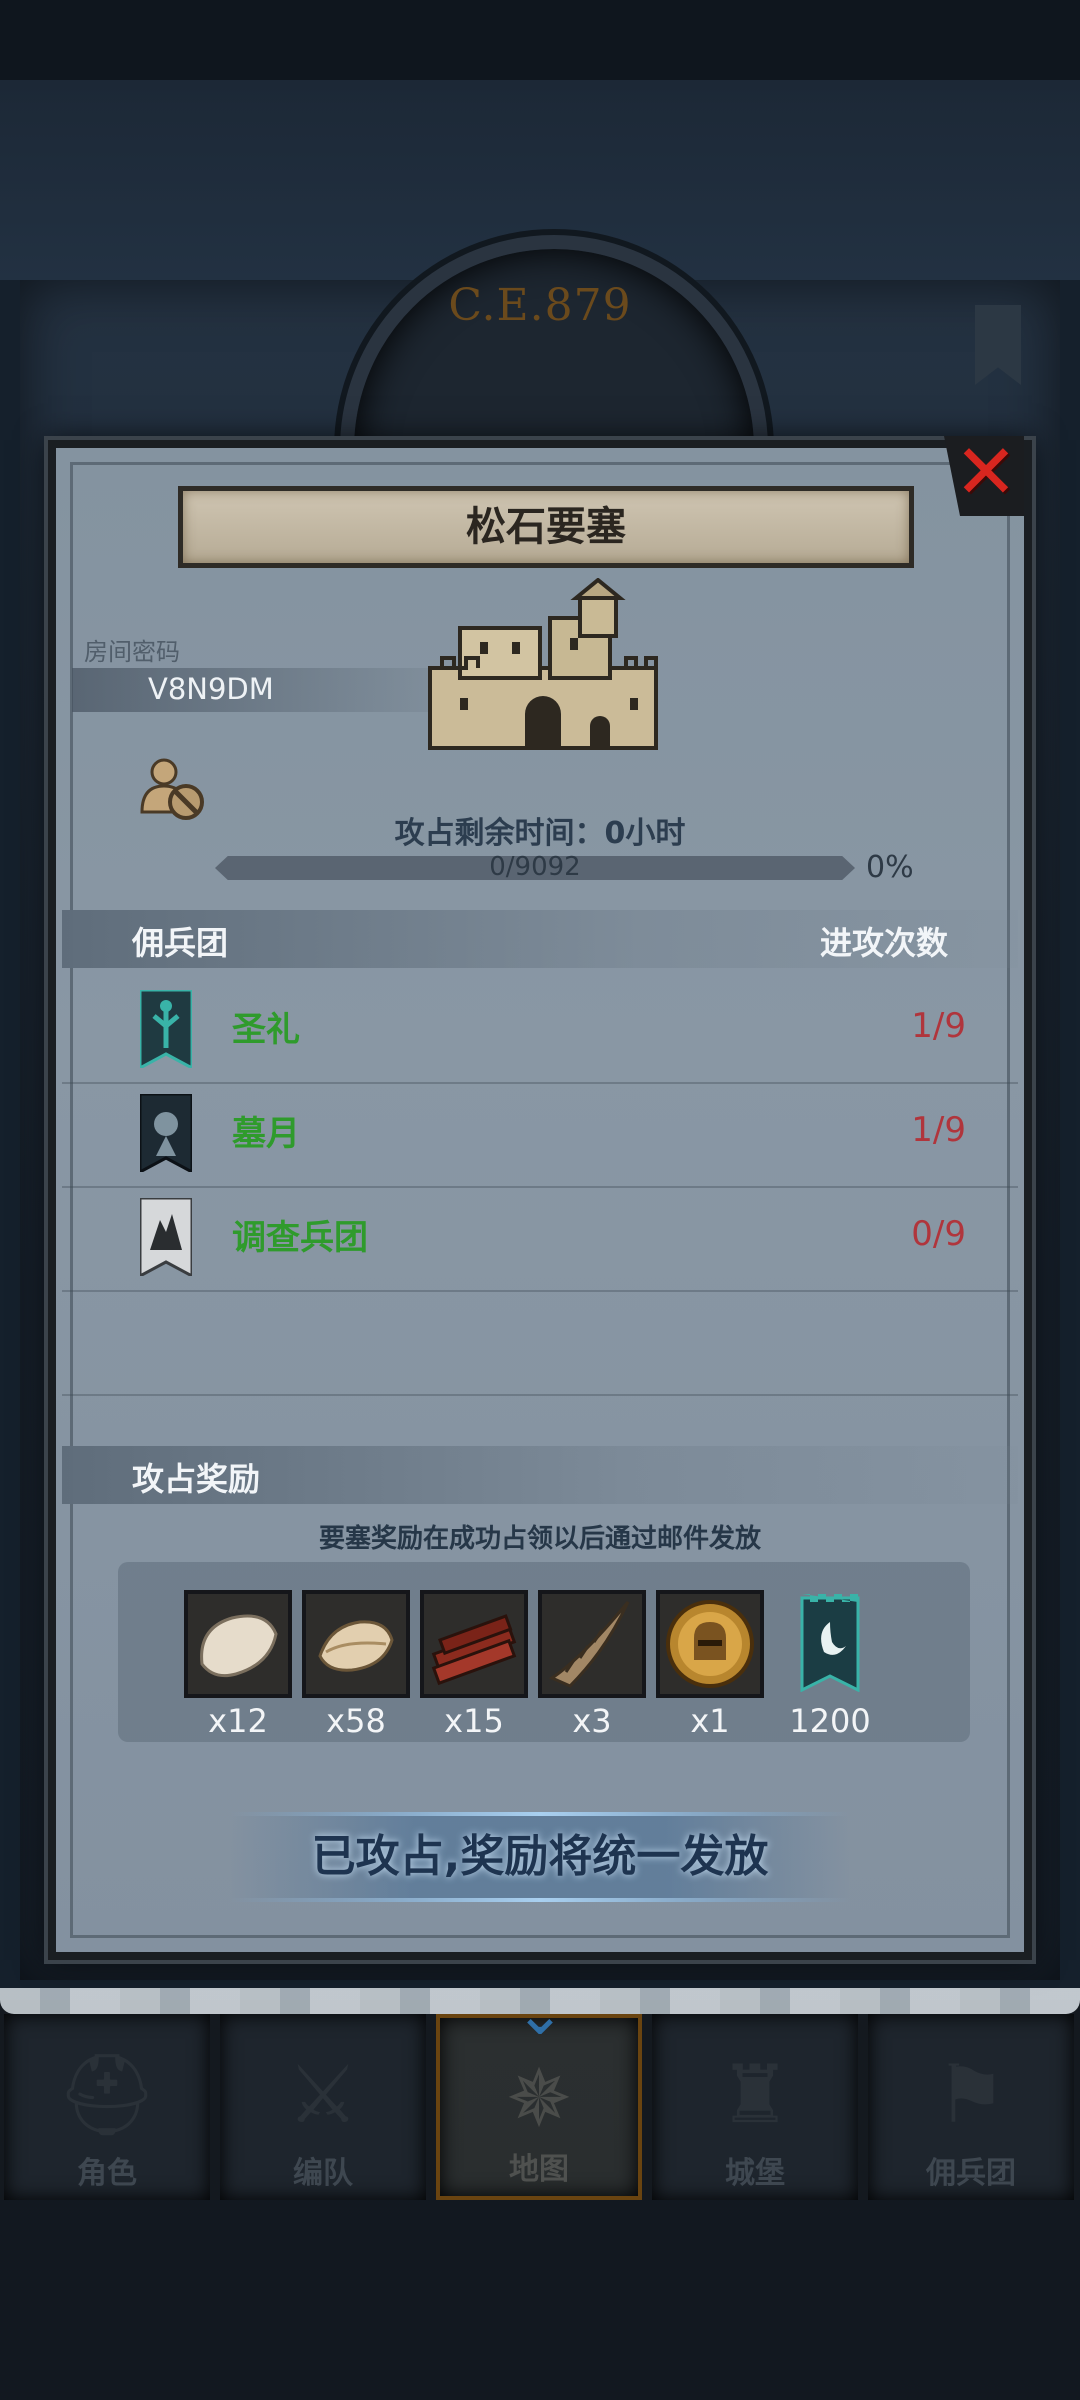  What do you see at coordinates (540, 833) in the screenshot?
I see `siege-remaining-time: 攻占剩余时间：0小时` at bounding box center [540, 833].